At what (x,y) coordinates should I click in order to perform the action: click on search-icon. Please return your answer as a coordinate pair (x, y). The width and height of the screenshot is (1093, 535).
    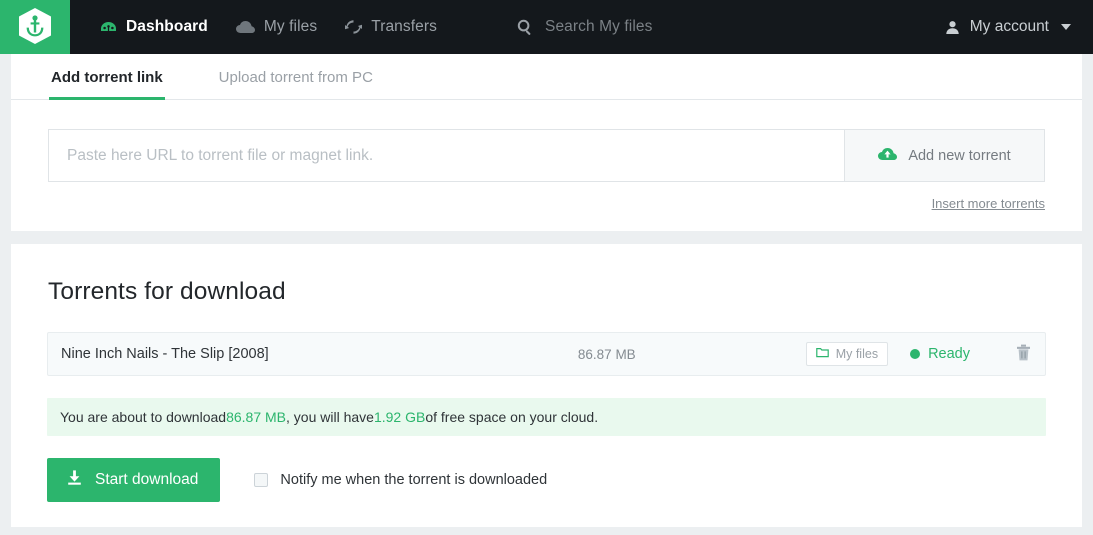
    Looking at the image, I should click on (525, 27).